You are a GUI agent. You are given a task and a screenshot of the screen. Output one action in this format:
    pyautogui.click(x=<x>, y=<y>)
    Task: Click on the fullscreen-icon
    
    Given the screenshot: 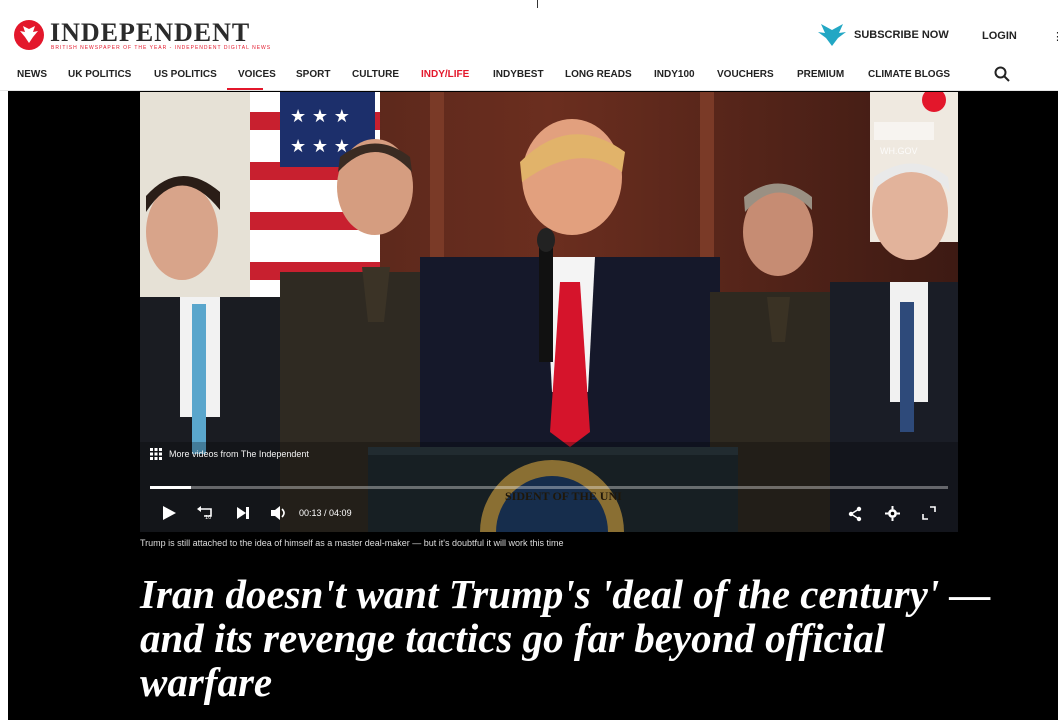 What is the action you would take?
    pyautogui.click(x=929, y=513)
    